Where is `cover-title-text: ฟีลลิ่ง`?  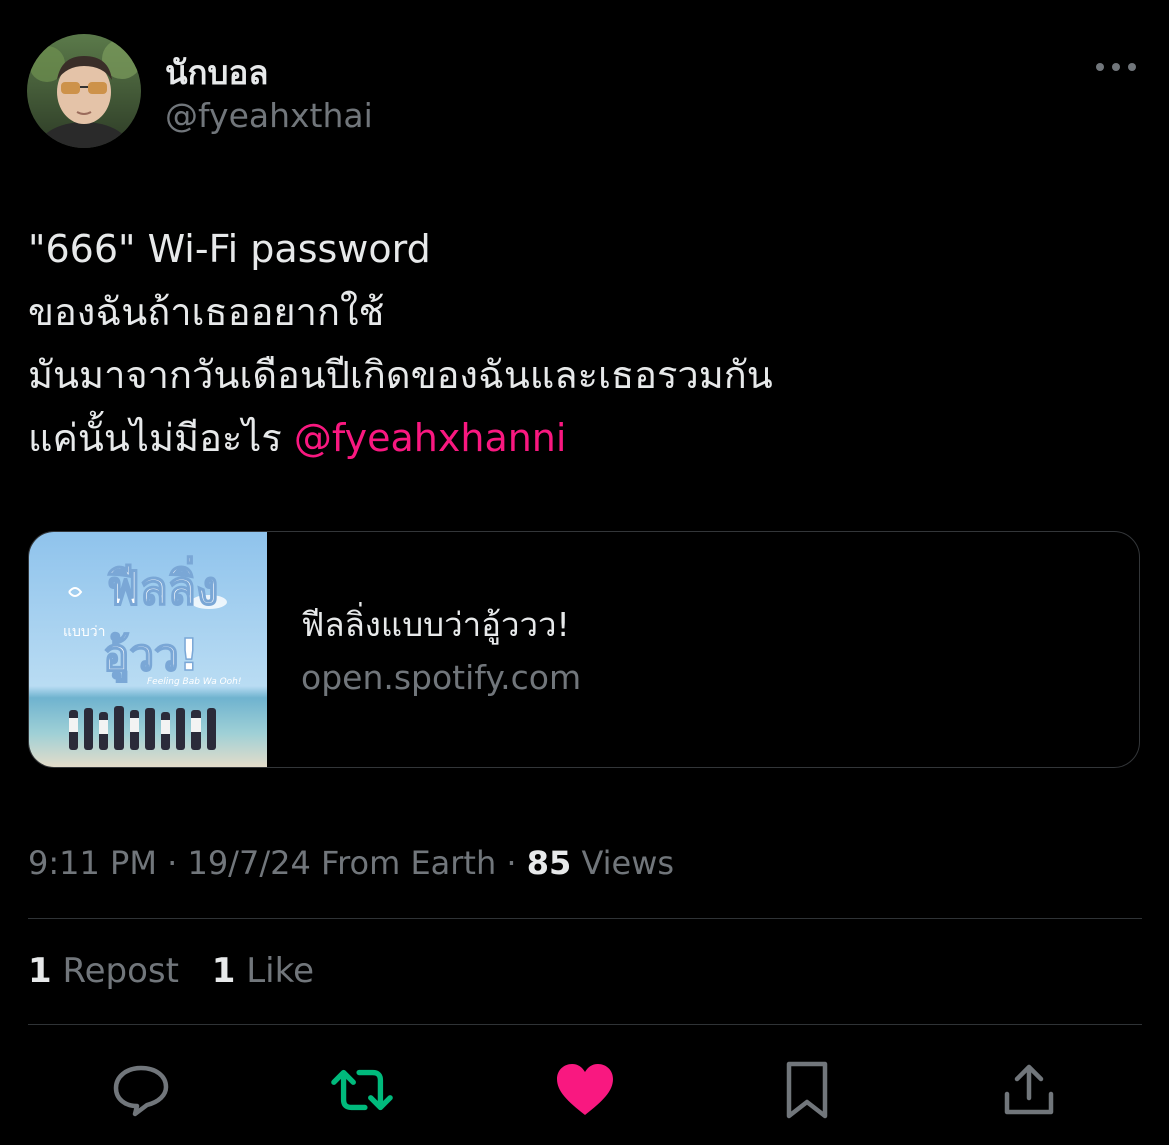 cover-title-text: ฟีลลิ่ง is located at coordinates (162, 585).